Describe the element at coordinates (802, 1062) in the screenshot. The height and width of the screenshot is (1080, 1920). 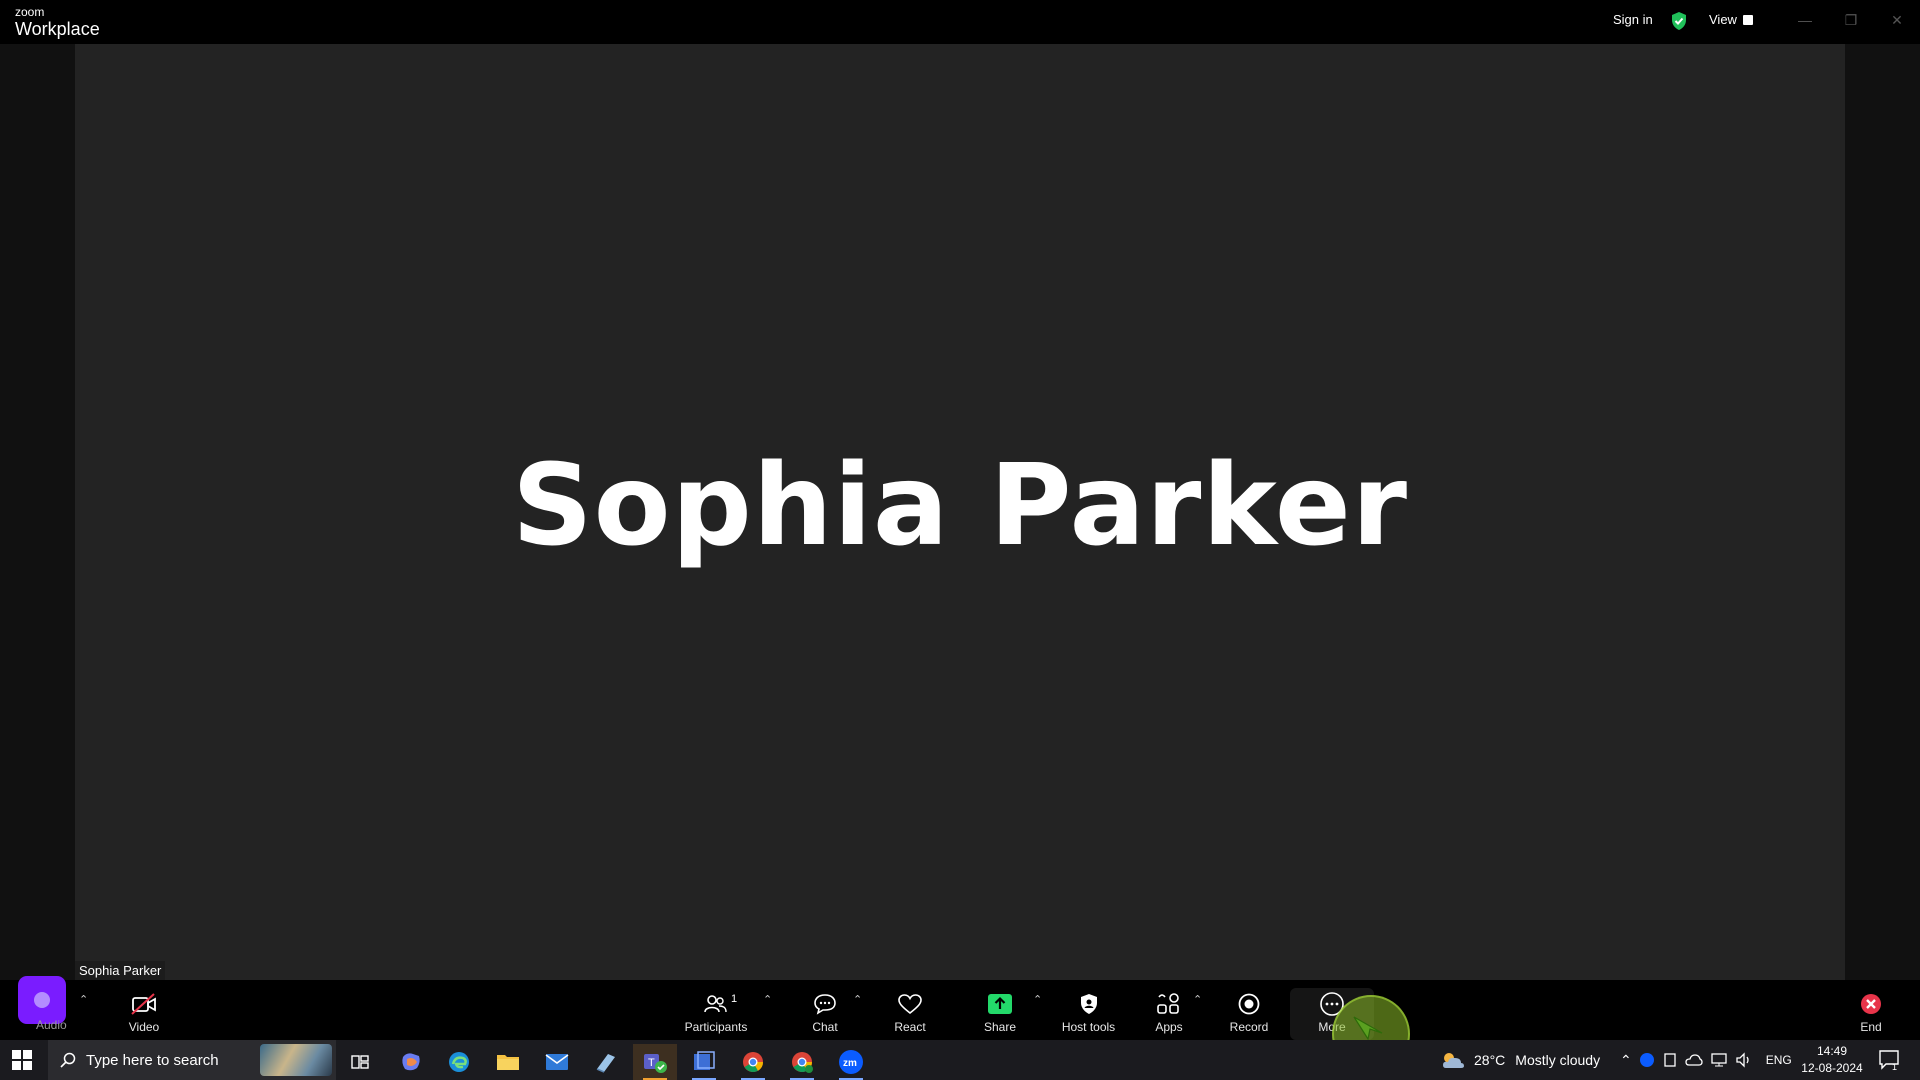
I see `chrome-profile-icon` at that location.